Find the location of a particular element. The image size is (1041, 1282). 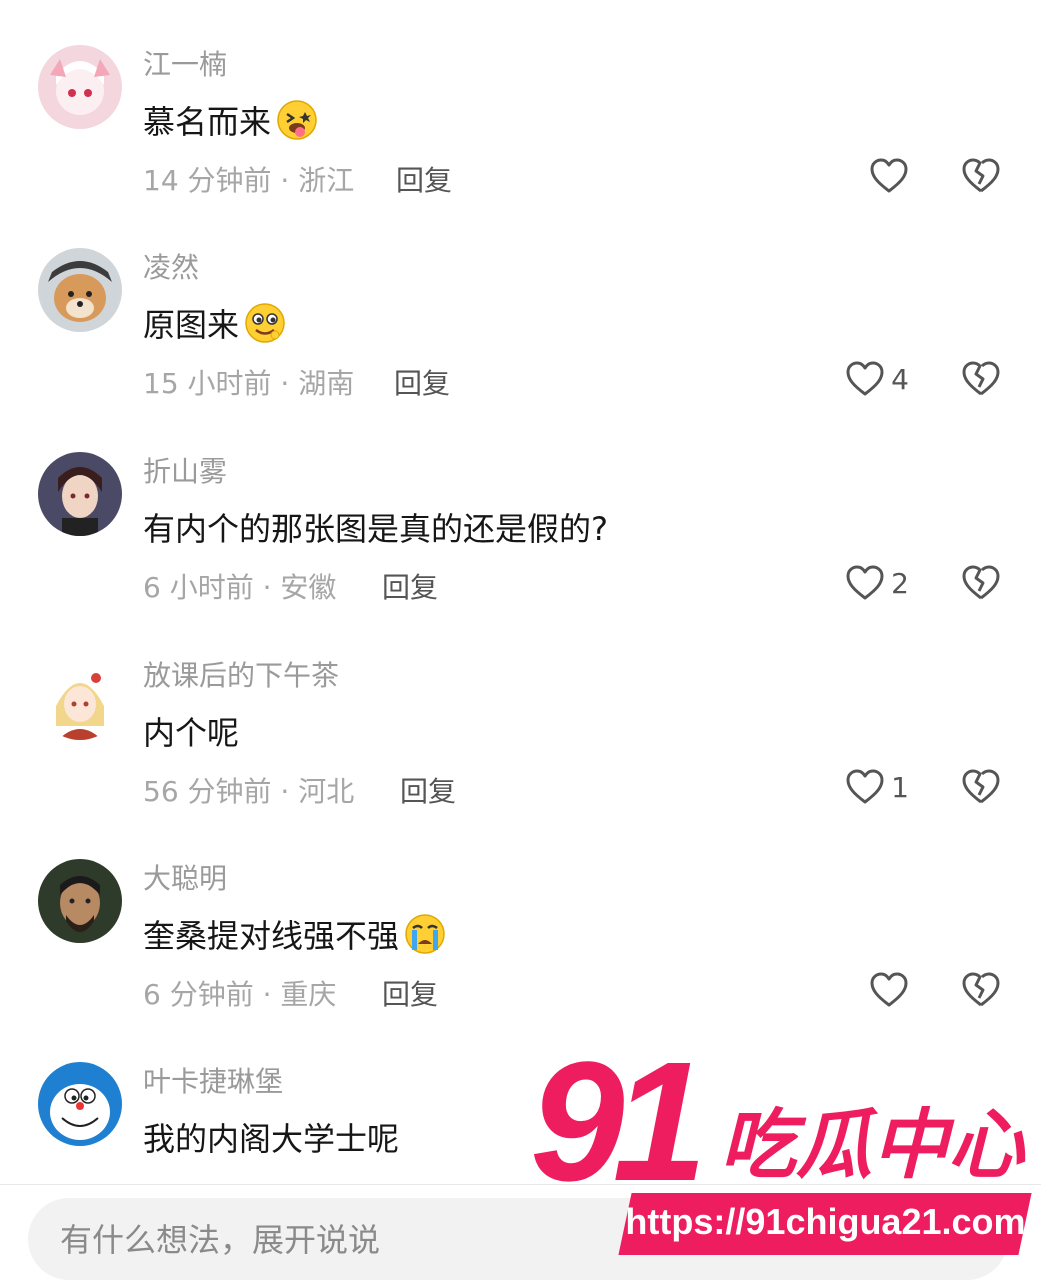

like-count: 2 is located at coordinates (900, 583).